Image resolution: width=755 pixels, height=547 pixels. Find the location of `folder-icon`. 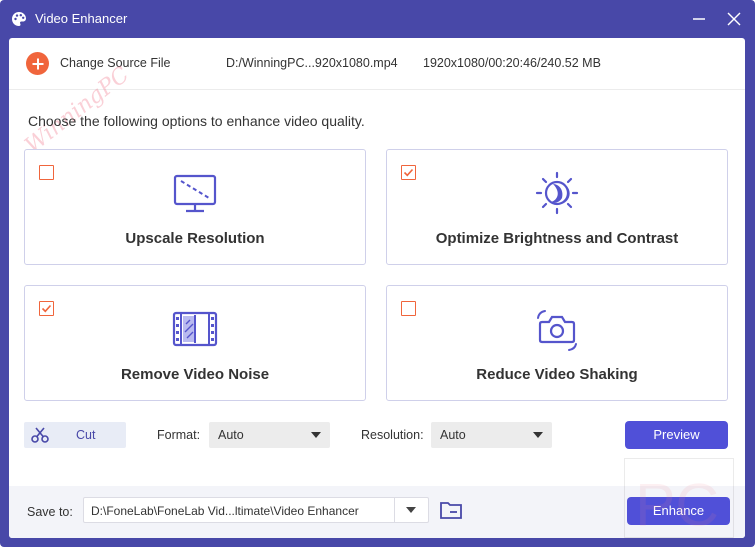

folder-icon is located at coordinates (451, 510).